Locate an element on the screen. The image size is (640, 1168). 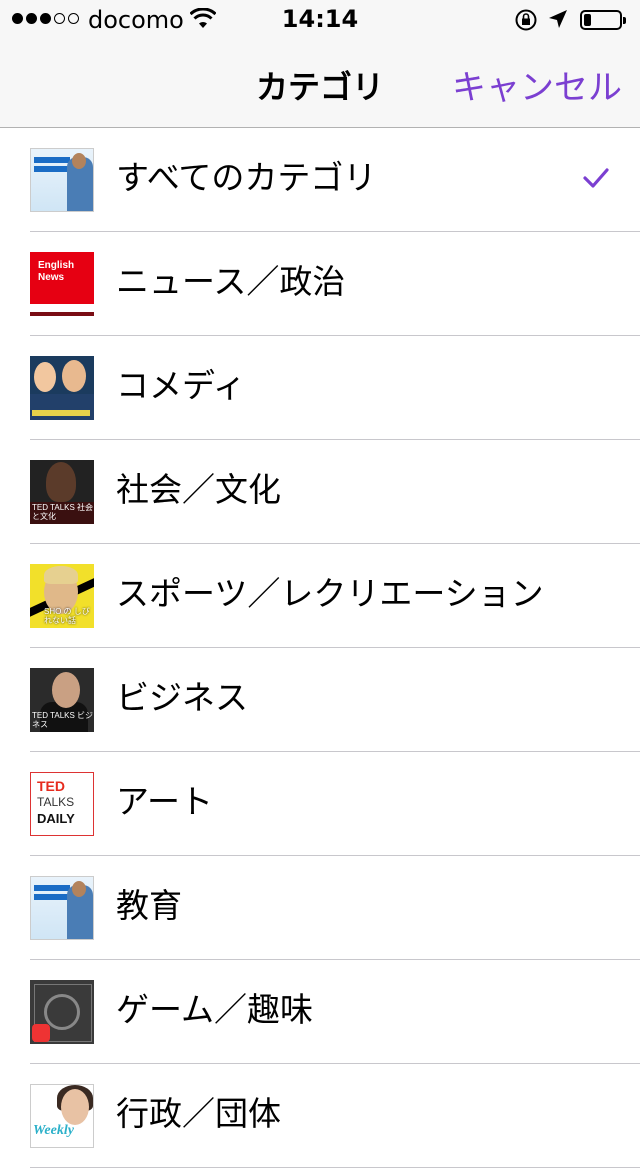
category-row-business: TED TALKS ビジネス ビジネス is located at coordinates (320, 700).